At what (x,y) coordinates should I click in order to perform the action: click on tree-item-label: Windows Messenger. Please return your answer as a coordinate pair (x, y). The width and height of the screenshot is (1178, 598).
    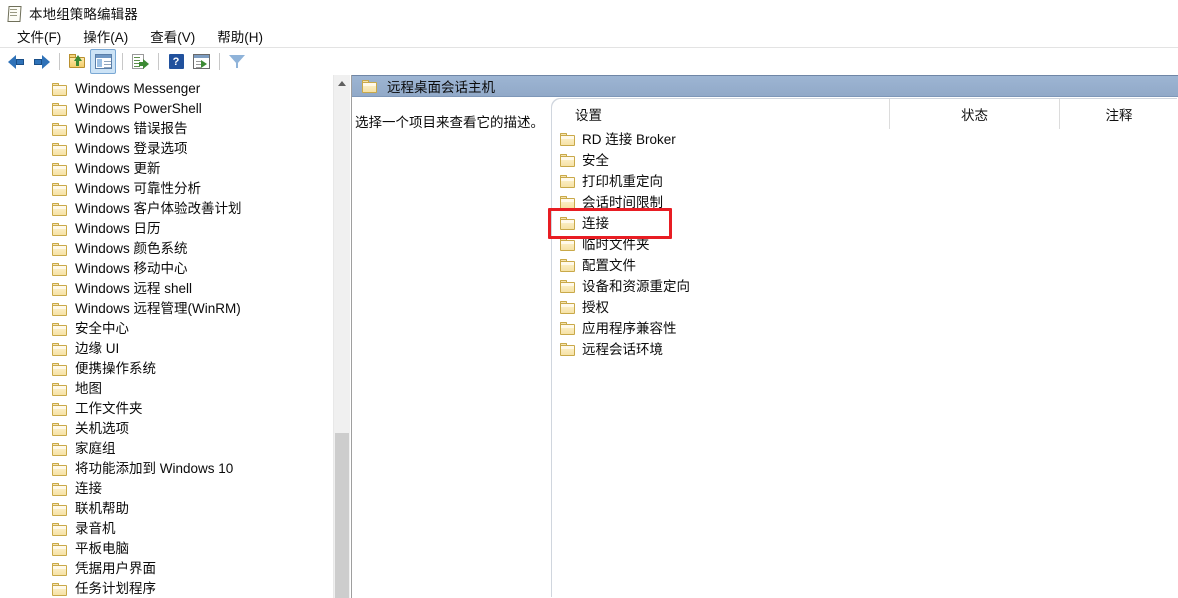
    Looking at the image, I should click on (138, 89).